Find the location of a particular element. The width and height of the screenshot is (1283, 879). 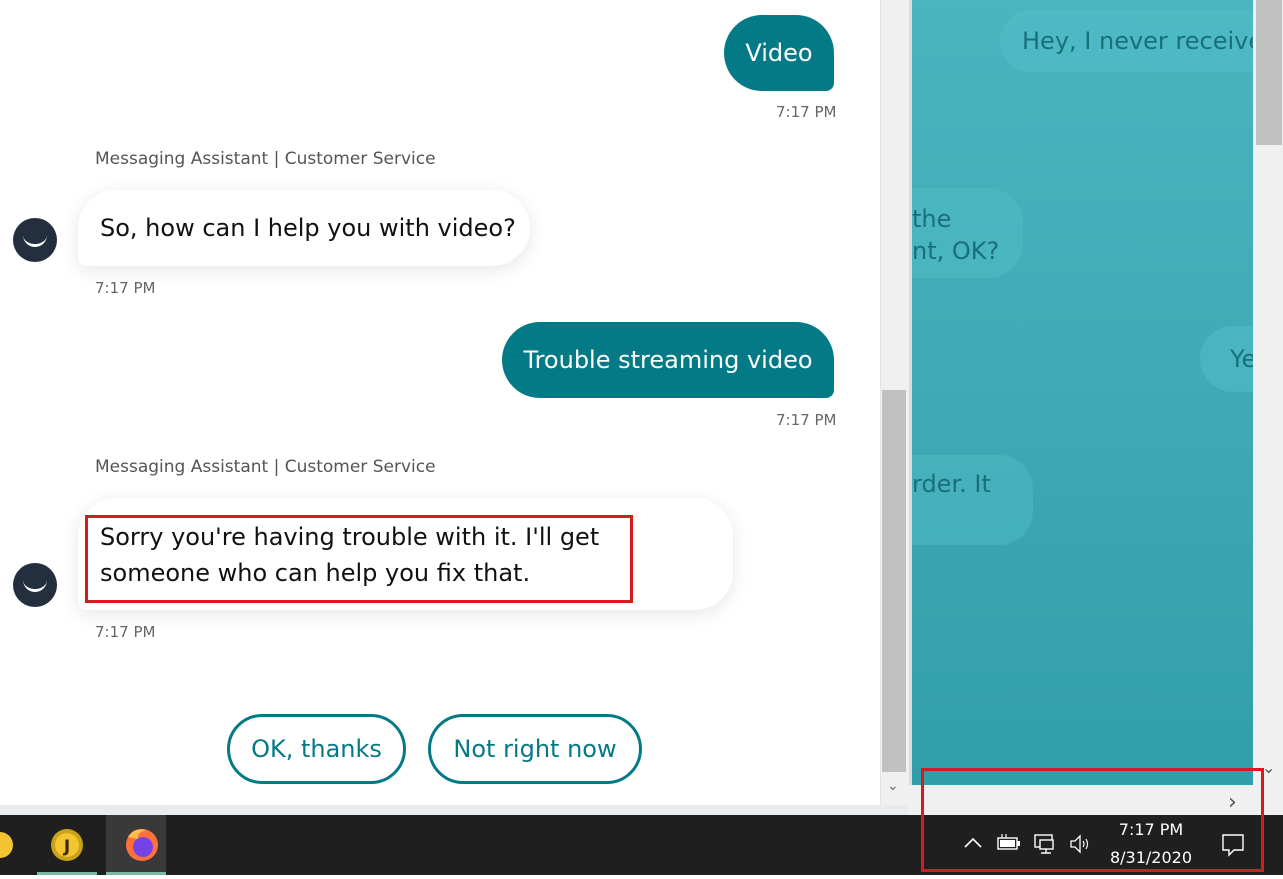

window-bottom-border is located at coordinates (454, 810).